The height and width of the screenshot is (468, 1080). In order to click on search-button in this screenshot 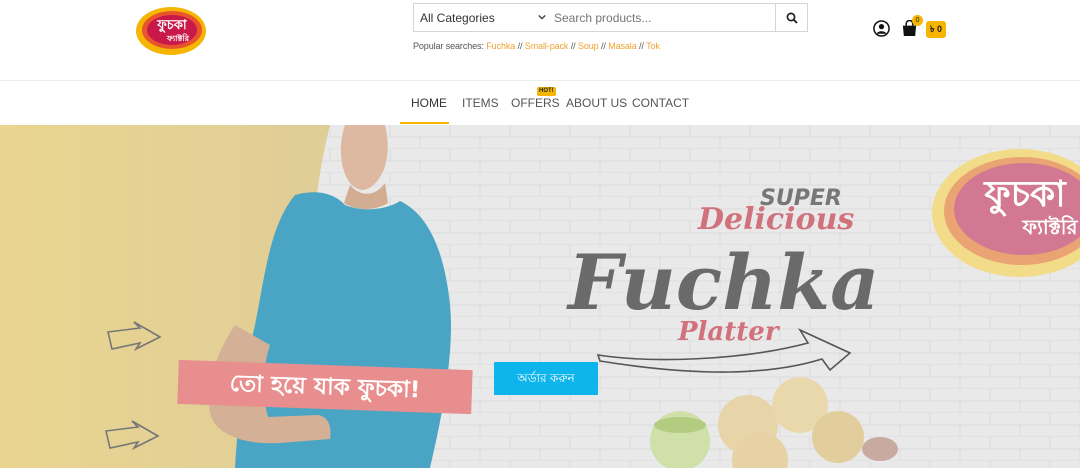, I will do `click(791, 17)`.